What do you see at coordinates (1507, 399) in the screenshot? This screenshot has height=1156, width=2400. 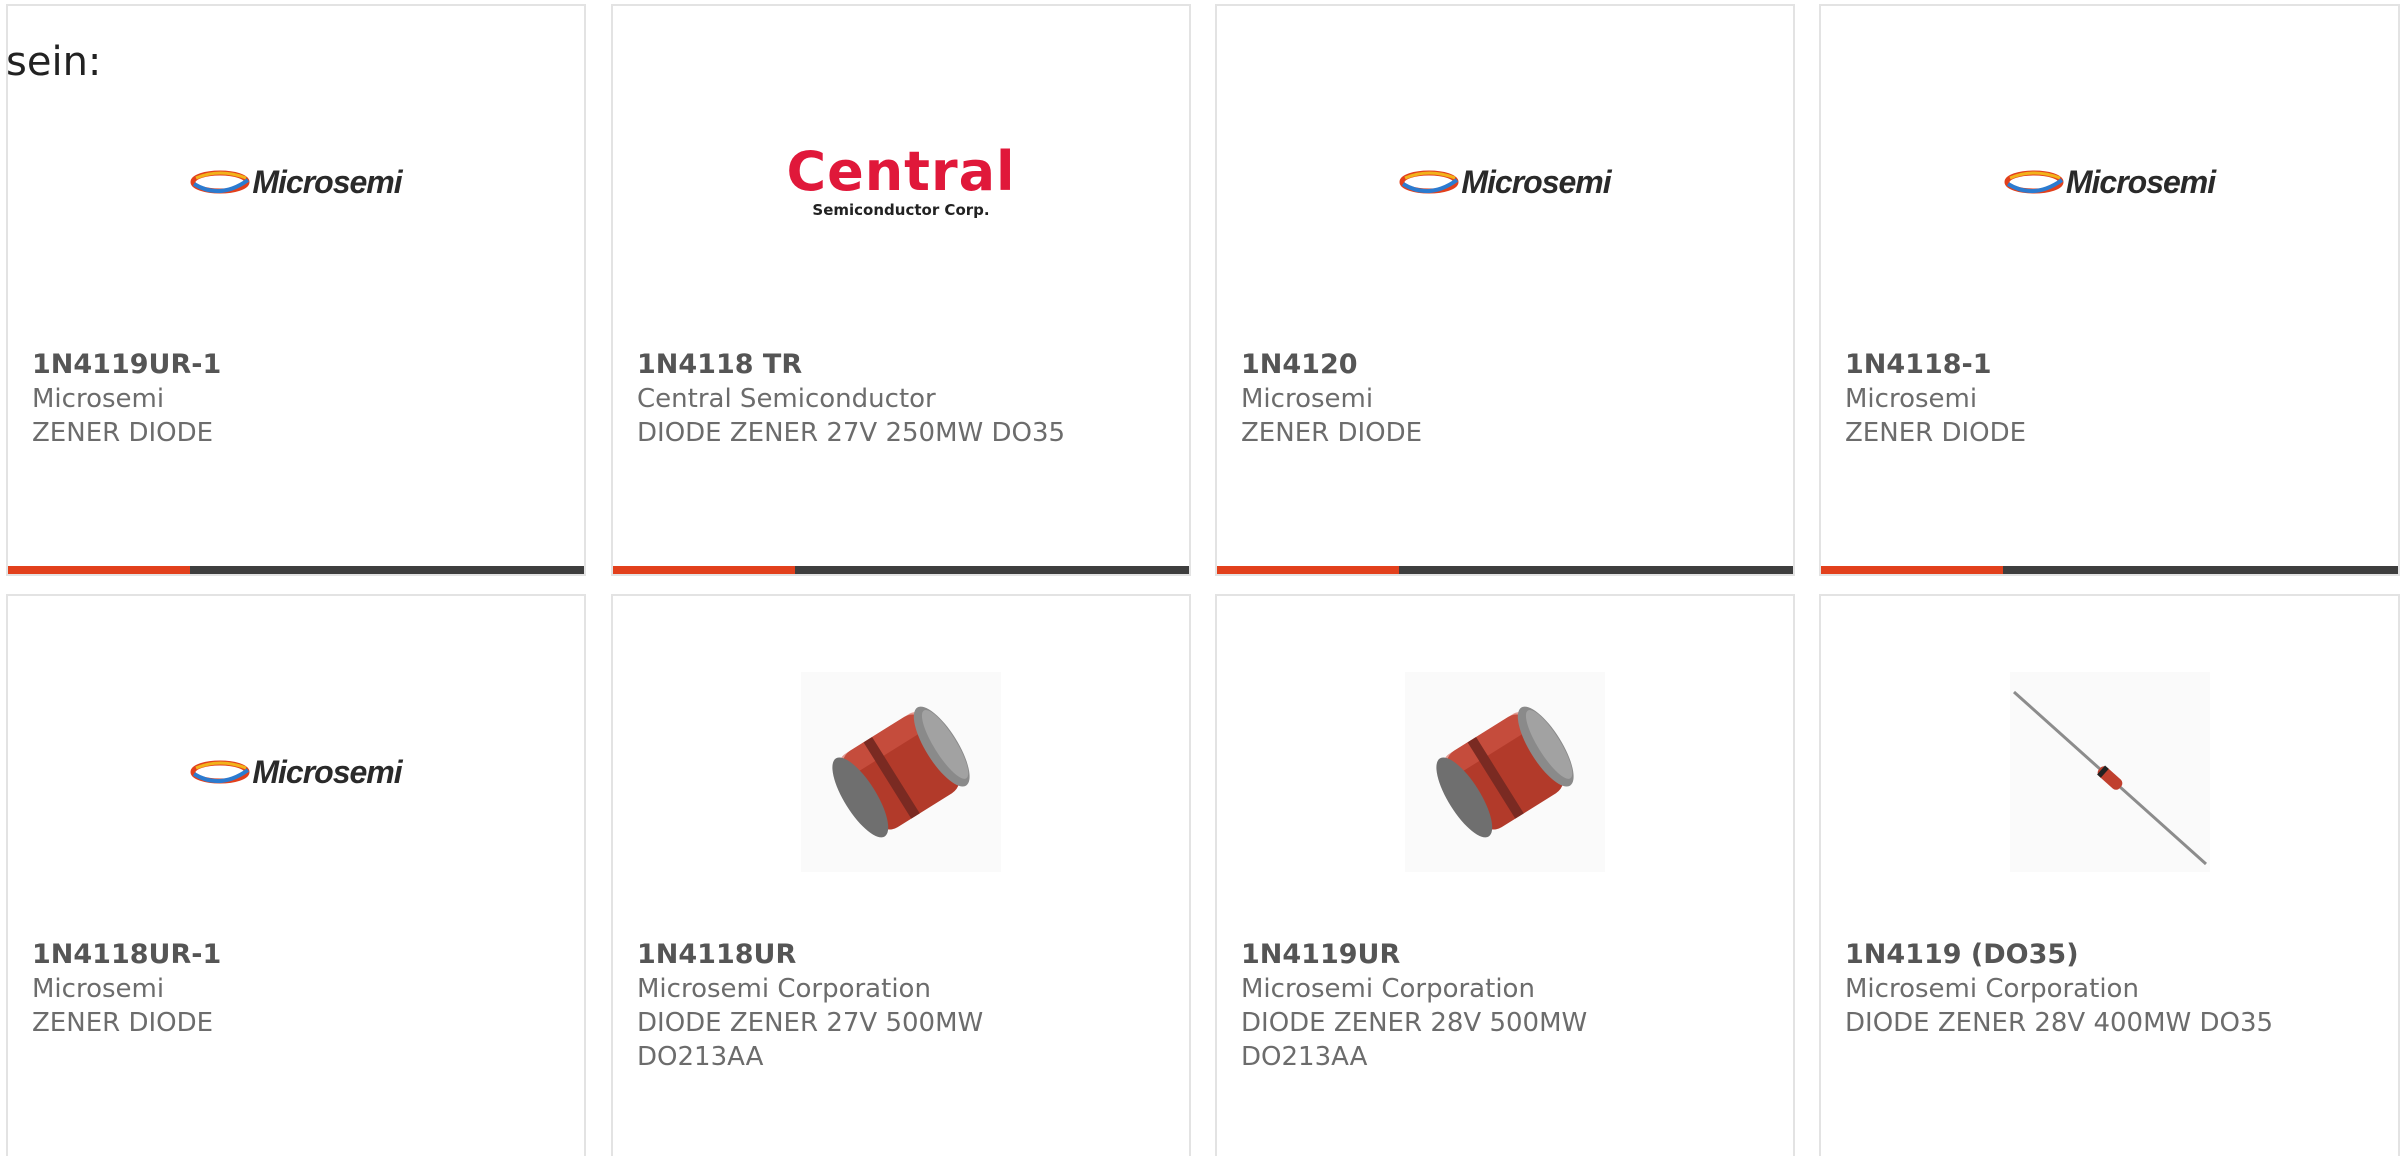 I see `product-info: 1N4120 Microsemi ZENER DIODE` at bounding box center [1507, 399].